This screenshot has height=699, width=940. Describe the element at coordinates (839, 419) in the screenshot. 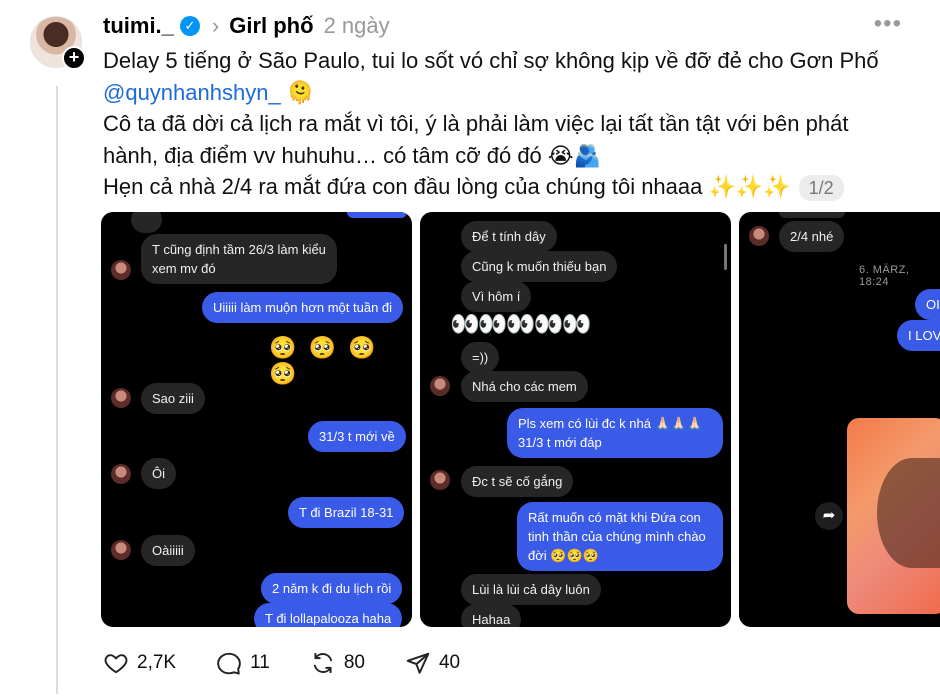

I see `media-screenshot-3: 2/4 nhé 6. MÄRZ, 18:24 OI I LOVE ➦` at that location.